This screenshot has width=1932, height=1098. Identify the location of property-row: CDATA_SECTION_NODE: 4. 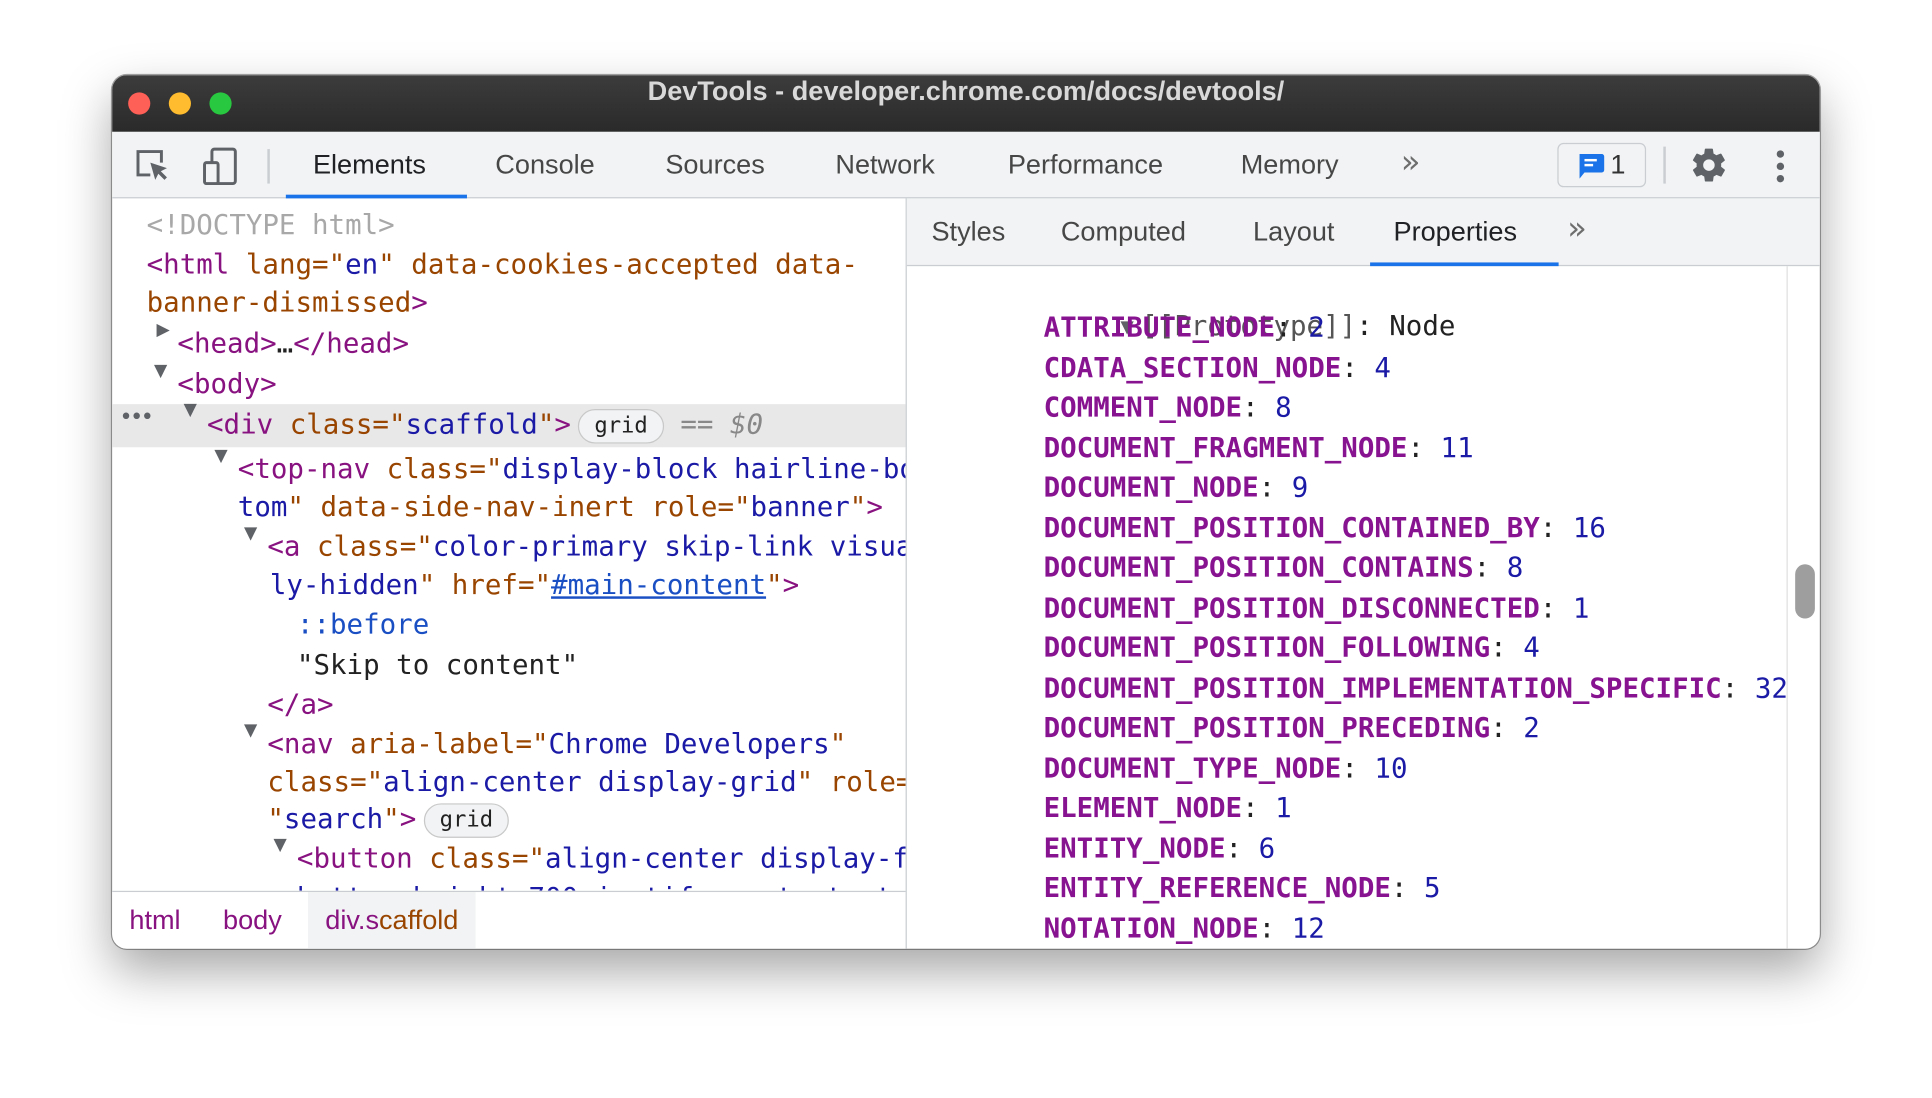
(1217, 367).